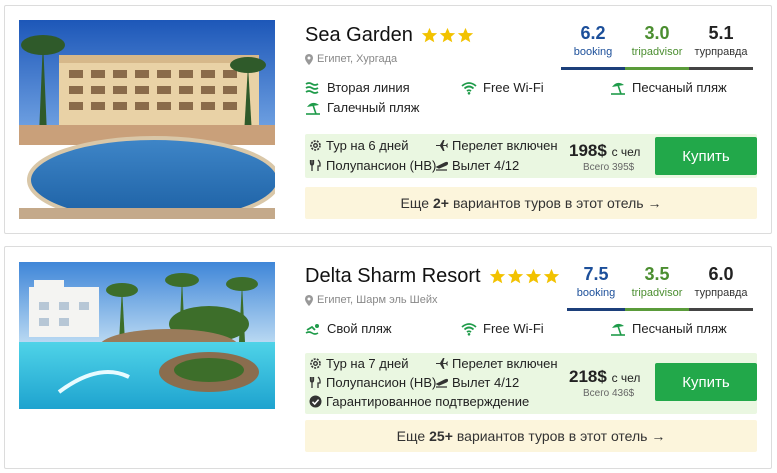 Image resolution: width=777 pixels, height=473 pixels. What do you see at coordinates (359, 35) in the screenshot?
I see `hotel-name: Sea Garden` at bounding box center [359, 35].